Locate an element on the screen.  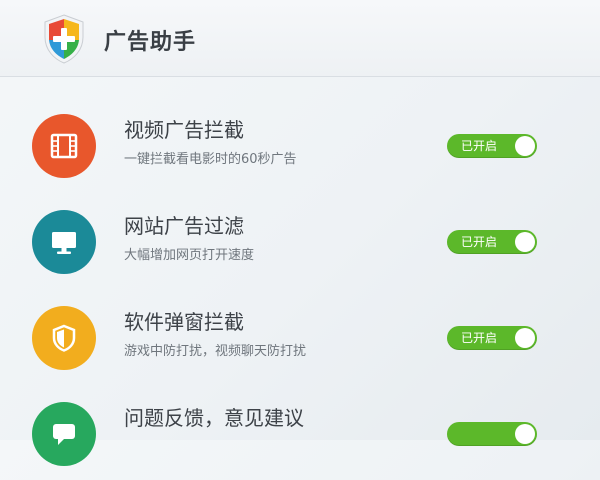
feature-title: 软件弹窗拦截 is located at coordinates (184, 322).